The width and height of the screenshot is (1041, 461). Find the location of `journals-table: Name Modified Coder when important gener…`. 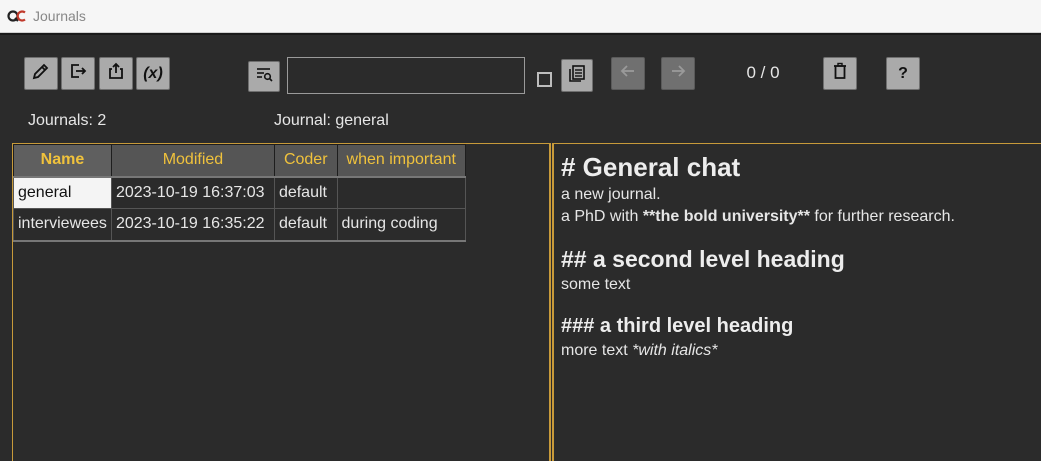

journals-table: Name Modified Coder when important gener… is located at coordinates (239, 193).